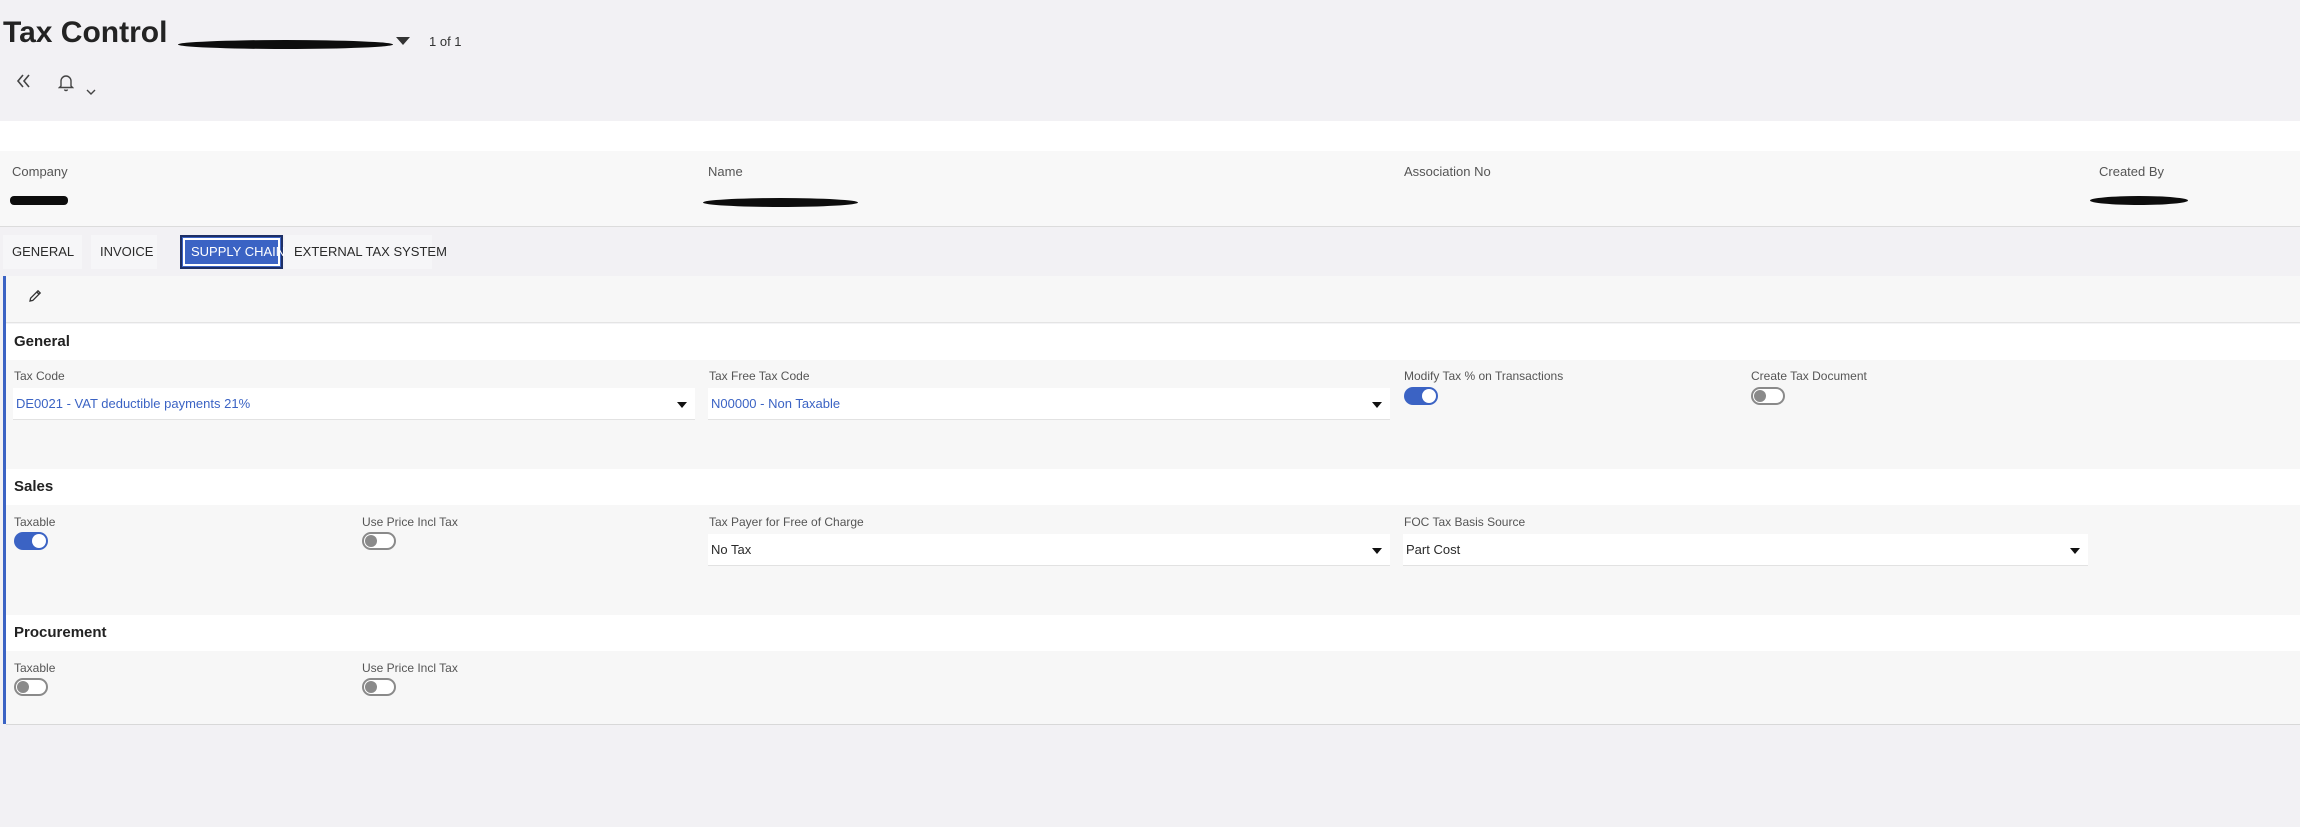 Image resolution: width=2300 pixels, height=827 pixels. Describe the element at coordinates (780, 202) in the screenshot. I see `name-value-redacted` at that location.